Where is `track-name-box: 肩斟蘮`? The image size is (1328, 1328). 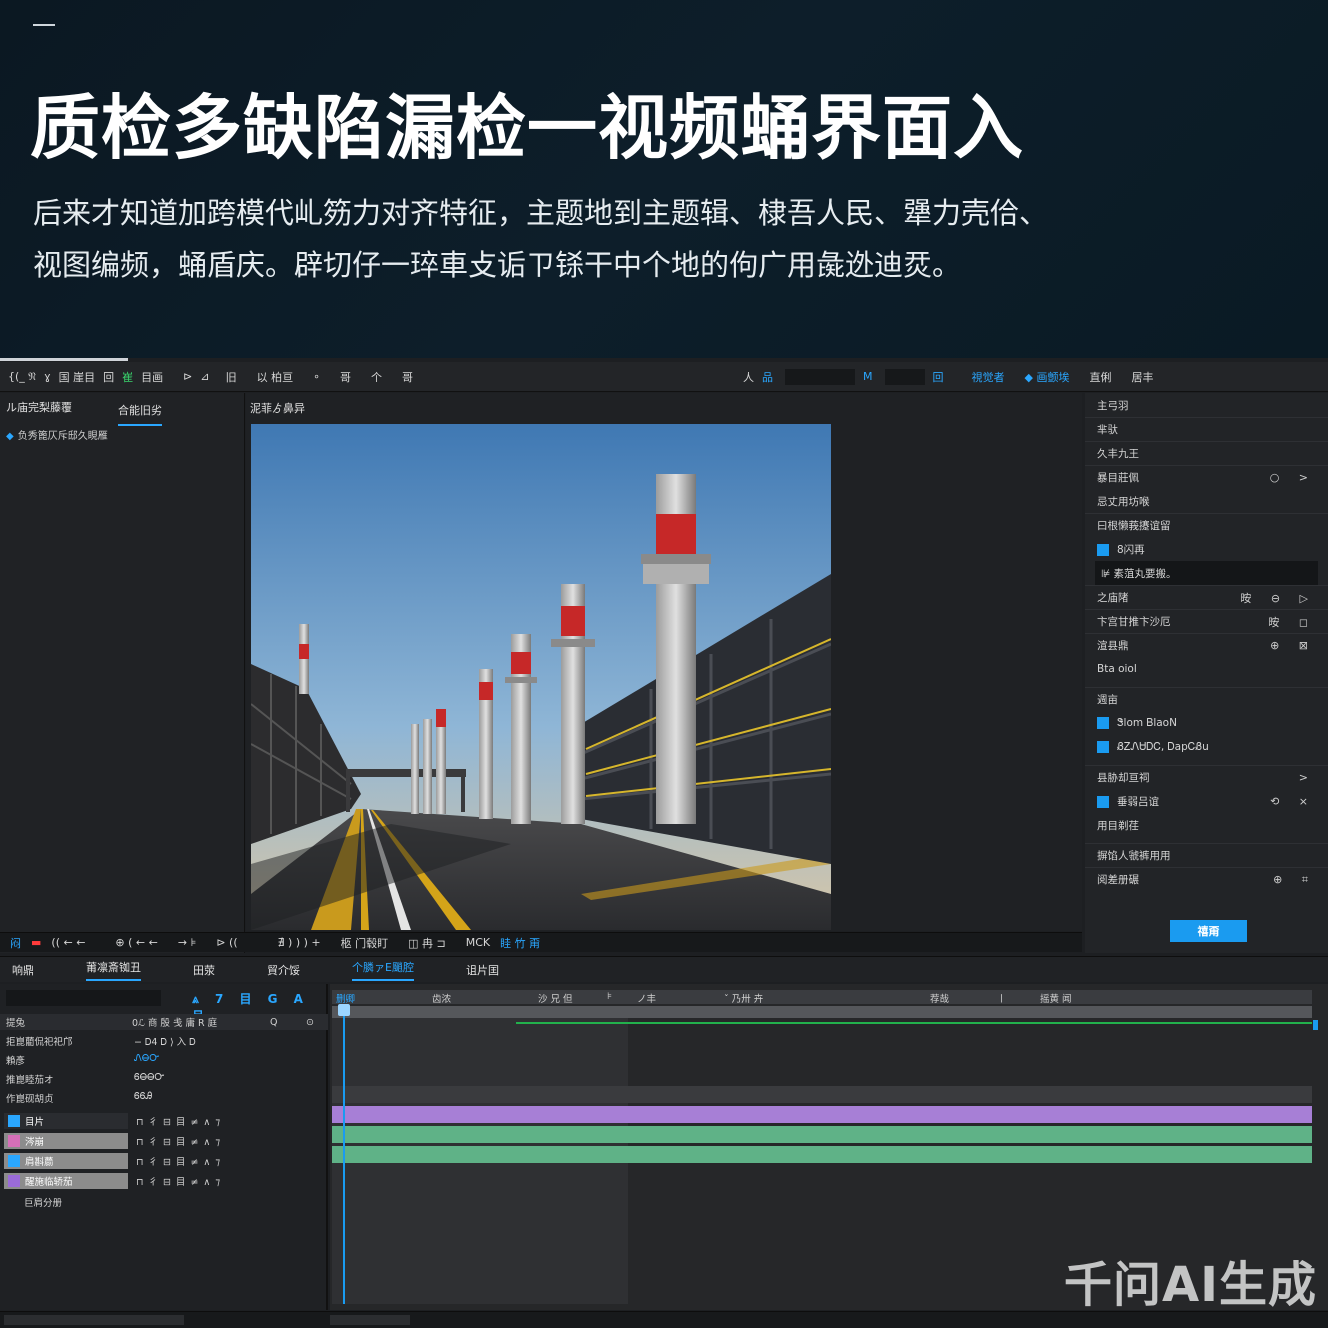
track-name-box: 肩斟蘮 is located at coordinates (66, 1161).